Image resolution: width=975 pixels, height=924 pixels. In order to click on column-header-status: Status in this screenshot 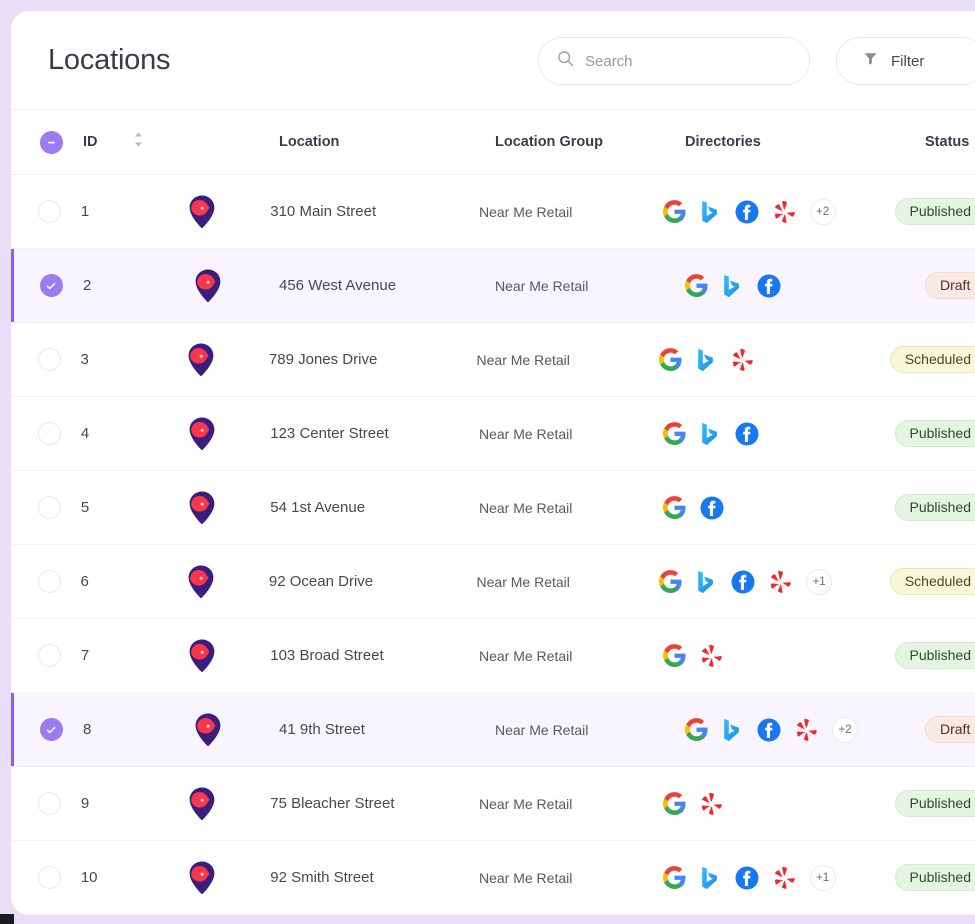, I will do `click(950, 142)`.